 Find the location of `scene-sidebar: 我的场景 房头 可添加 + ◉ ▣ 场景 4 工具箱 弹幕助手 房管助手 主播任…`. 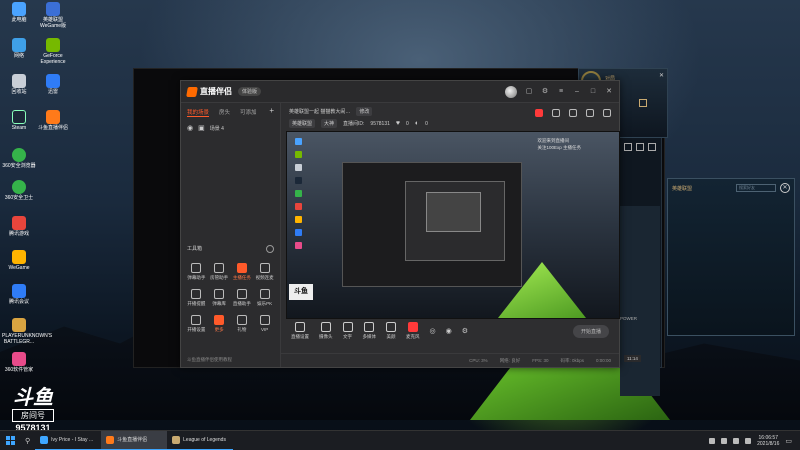

scene-sidebar: 我的场景 房头 可添加 + ◉ ▣ 场景 4 工具箱 弹幕助手 房管助手 主播任… is located at coordinates (231, 235).